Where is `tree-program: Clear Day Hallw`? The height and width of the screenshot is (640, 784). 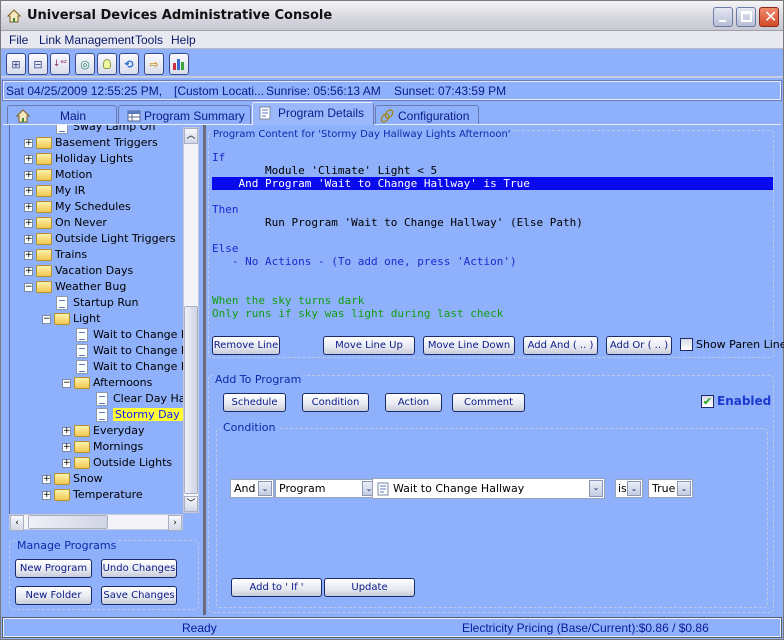
tree-program: Clear Day Hallw is located at coordinates (96, 399).